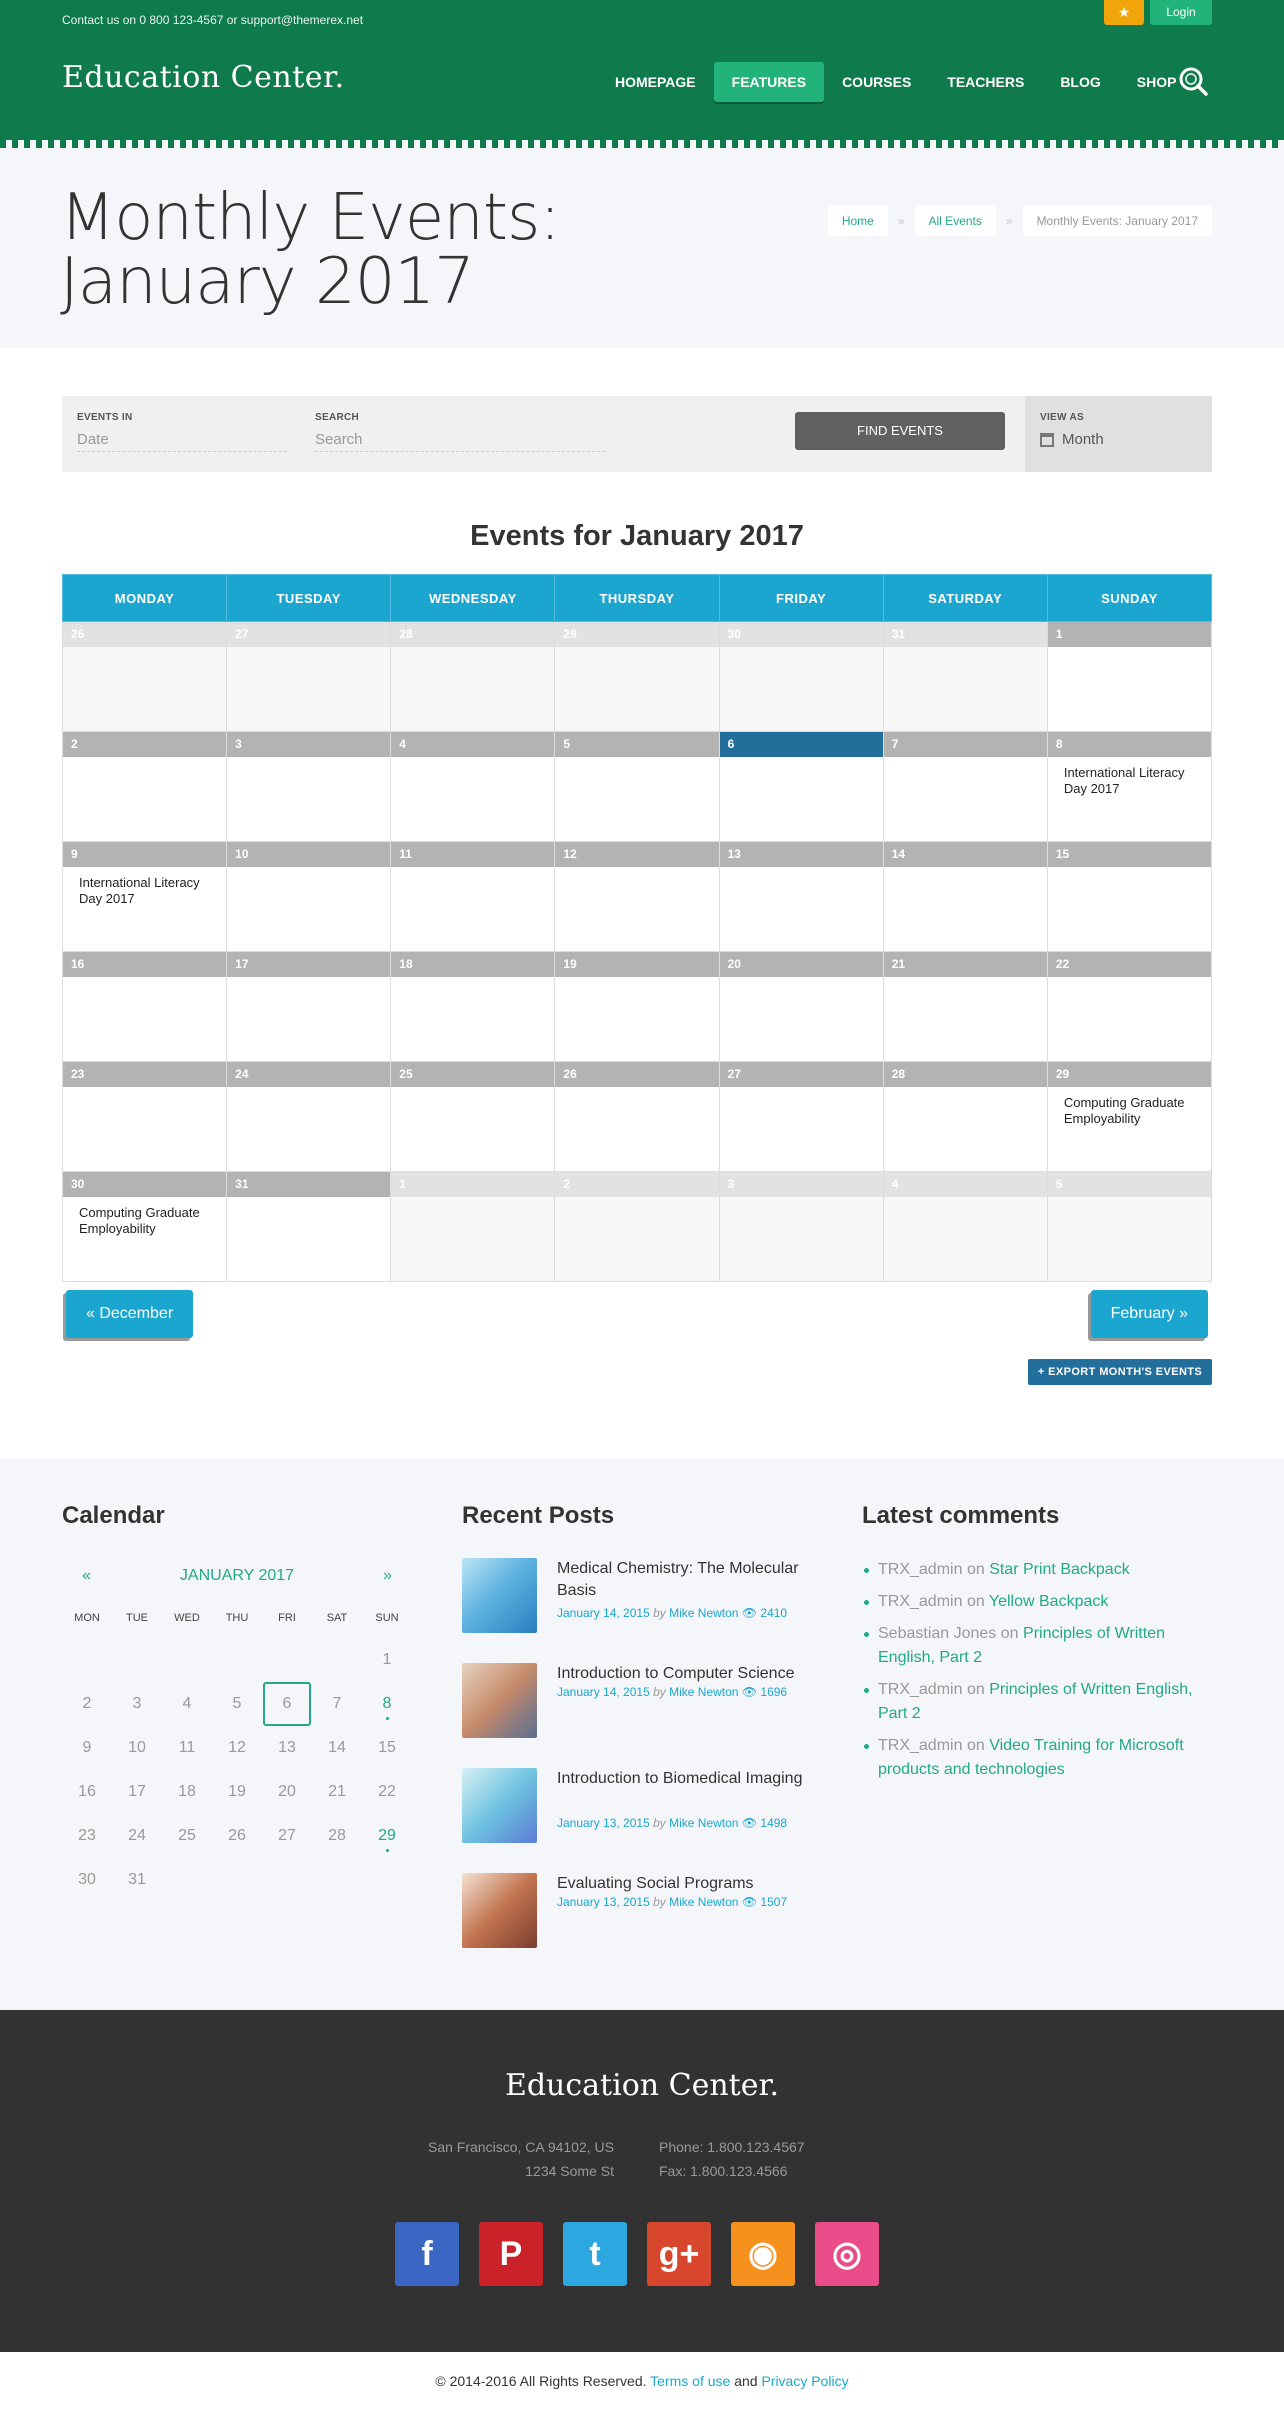 This screenshot has height=2411, width=1284. What do you see at coordinates (473, 896) in the screenshot?
I see `calendar-day: 11` at bounding box center [473, 896].